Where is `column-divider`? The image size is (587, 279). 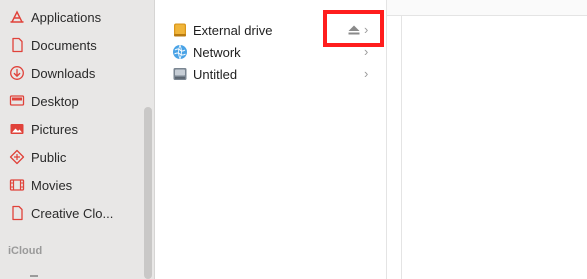 column-divider is located at coordinates (401, 147).